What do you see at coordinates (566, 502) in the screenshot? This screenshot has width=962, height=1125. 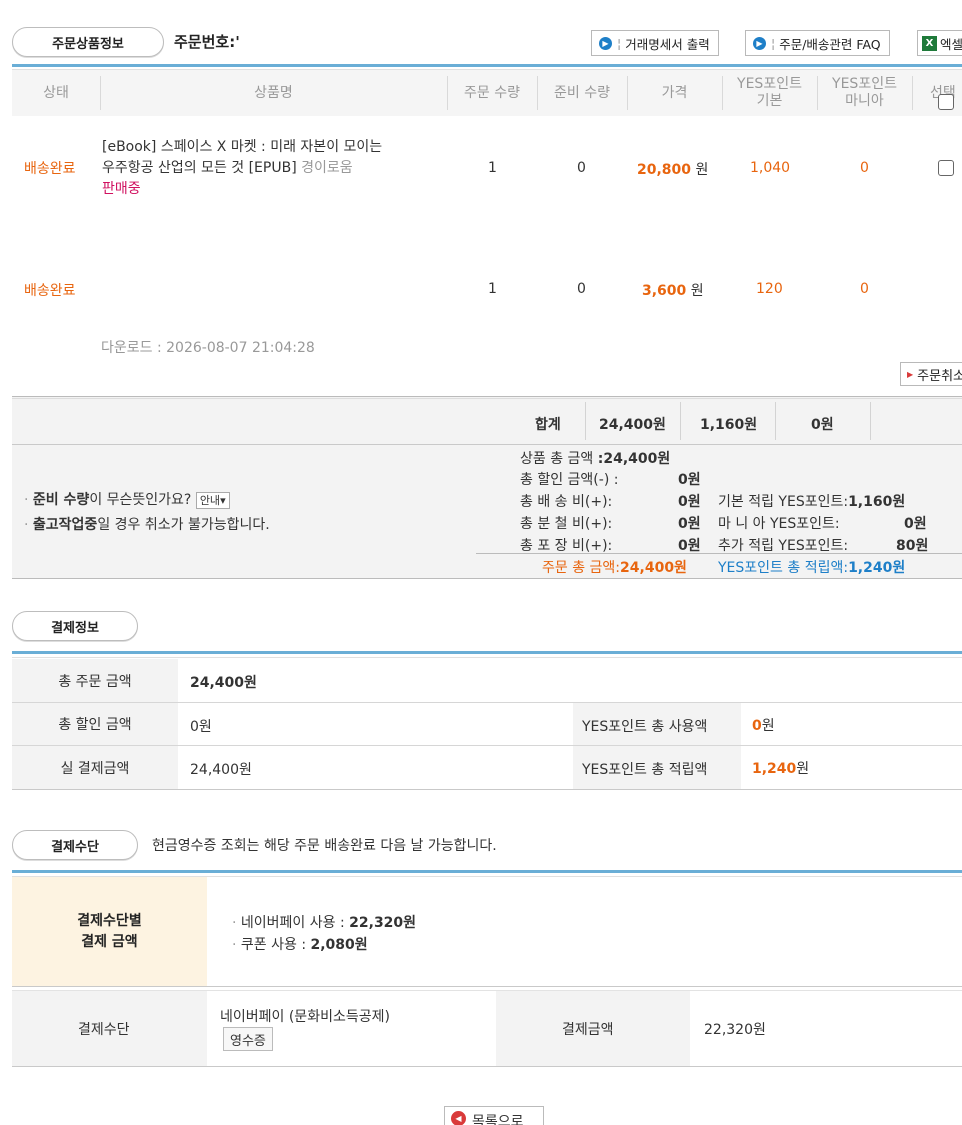 I see `shipping-line: 총 배 송 비(+):` at bounding box center [566, 502].